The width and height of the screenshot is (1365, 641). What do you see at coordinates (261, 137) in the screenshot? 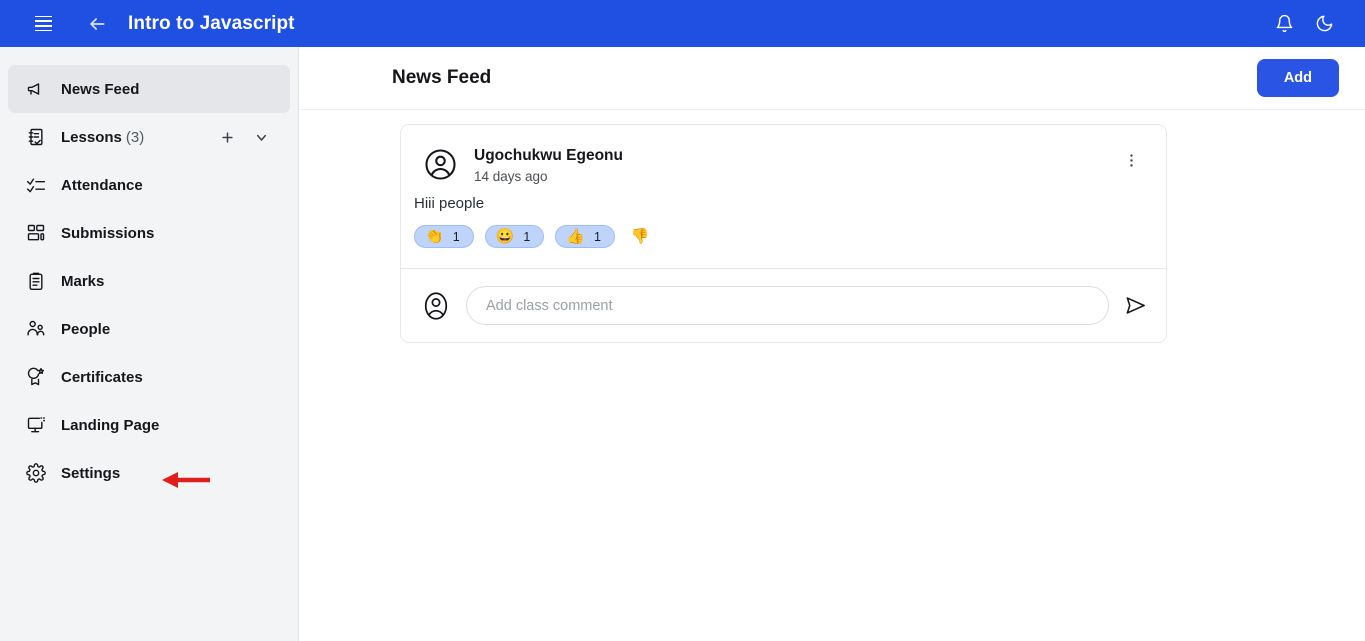
I see `chevron-down-icon` at bounding box center [261, 137].